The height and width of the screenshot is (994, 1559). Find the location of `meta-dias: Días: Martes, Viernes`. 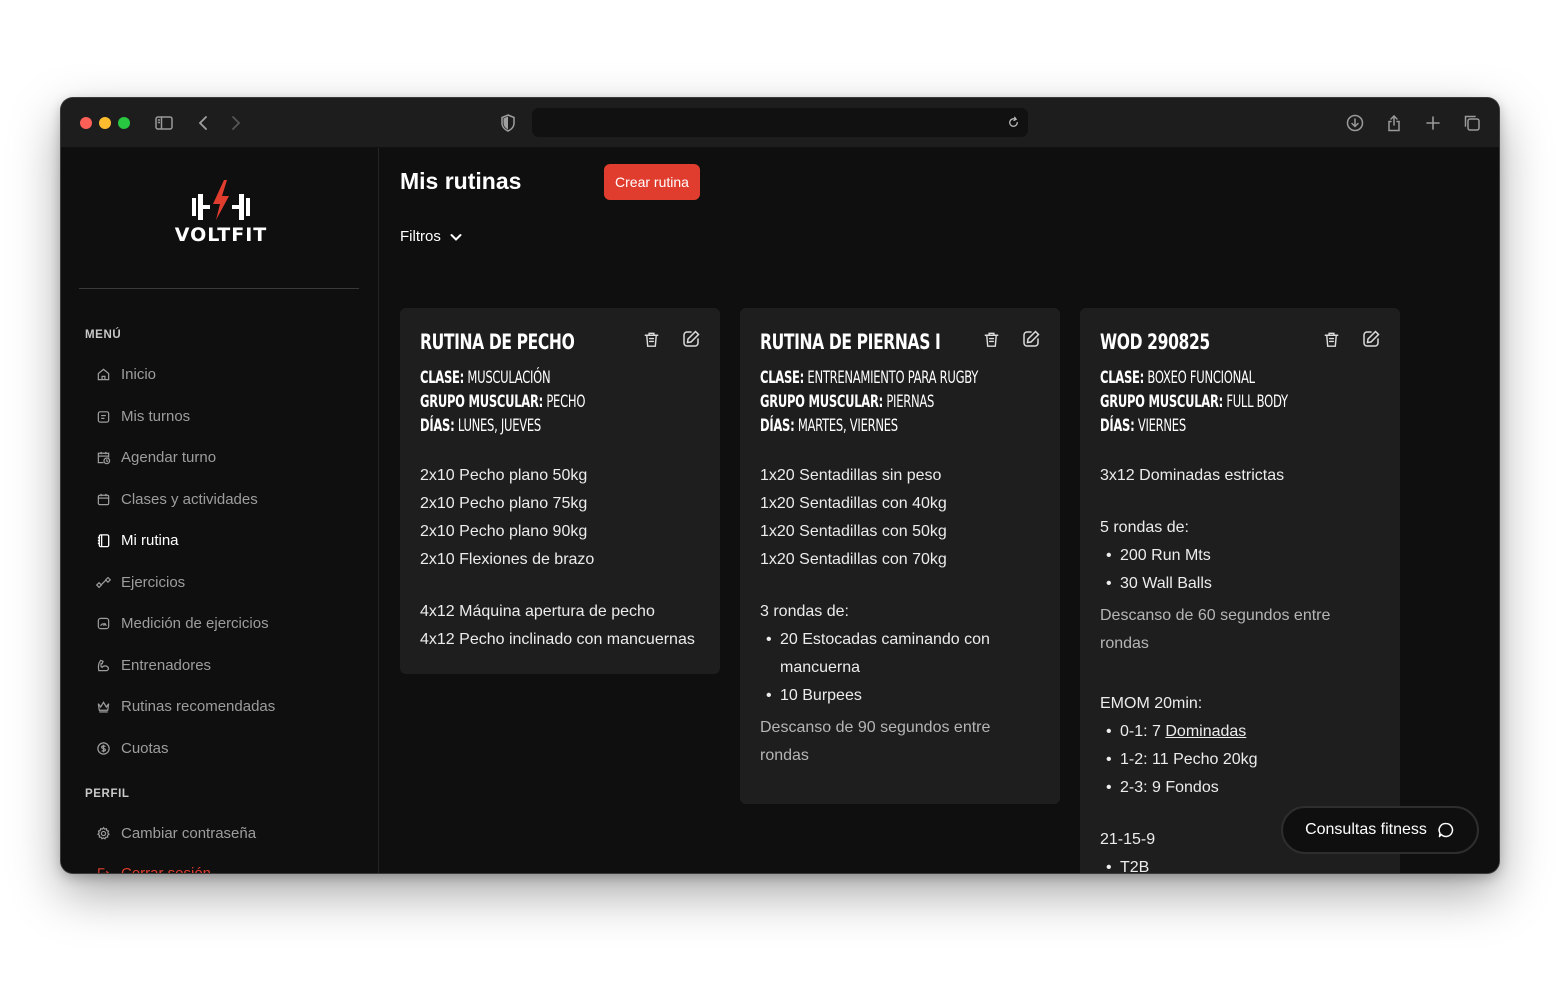

meta-dias: Días: Martes, Viernes is located at coordinates (829, 426).